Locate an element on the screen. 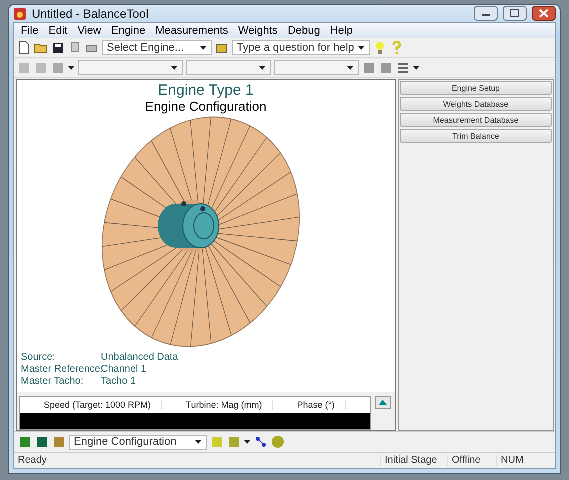 The height and width of the screenshot is (480, 569). column-header: Speed (Target: 1000 RPM) is located at coordinates (91, 405).